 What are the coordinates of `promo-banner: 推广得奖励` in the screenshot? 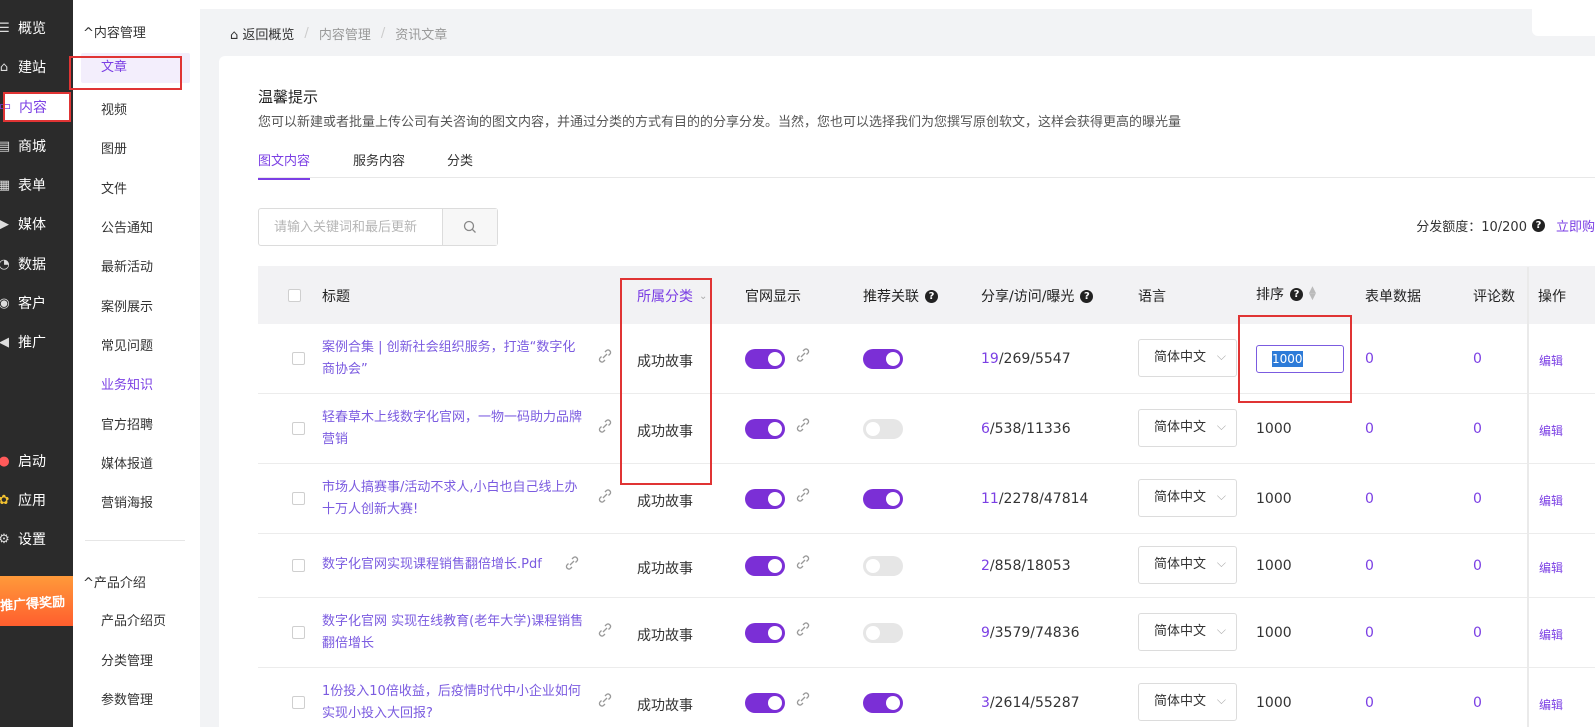 It's located at (36, 601).